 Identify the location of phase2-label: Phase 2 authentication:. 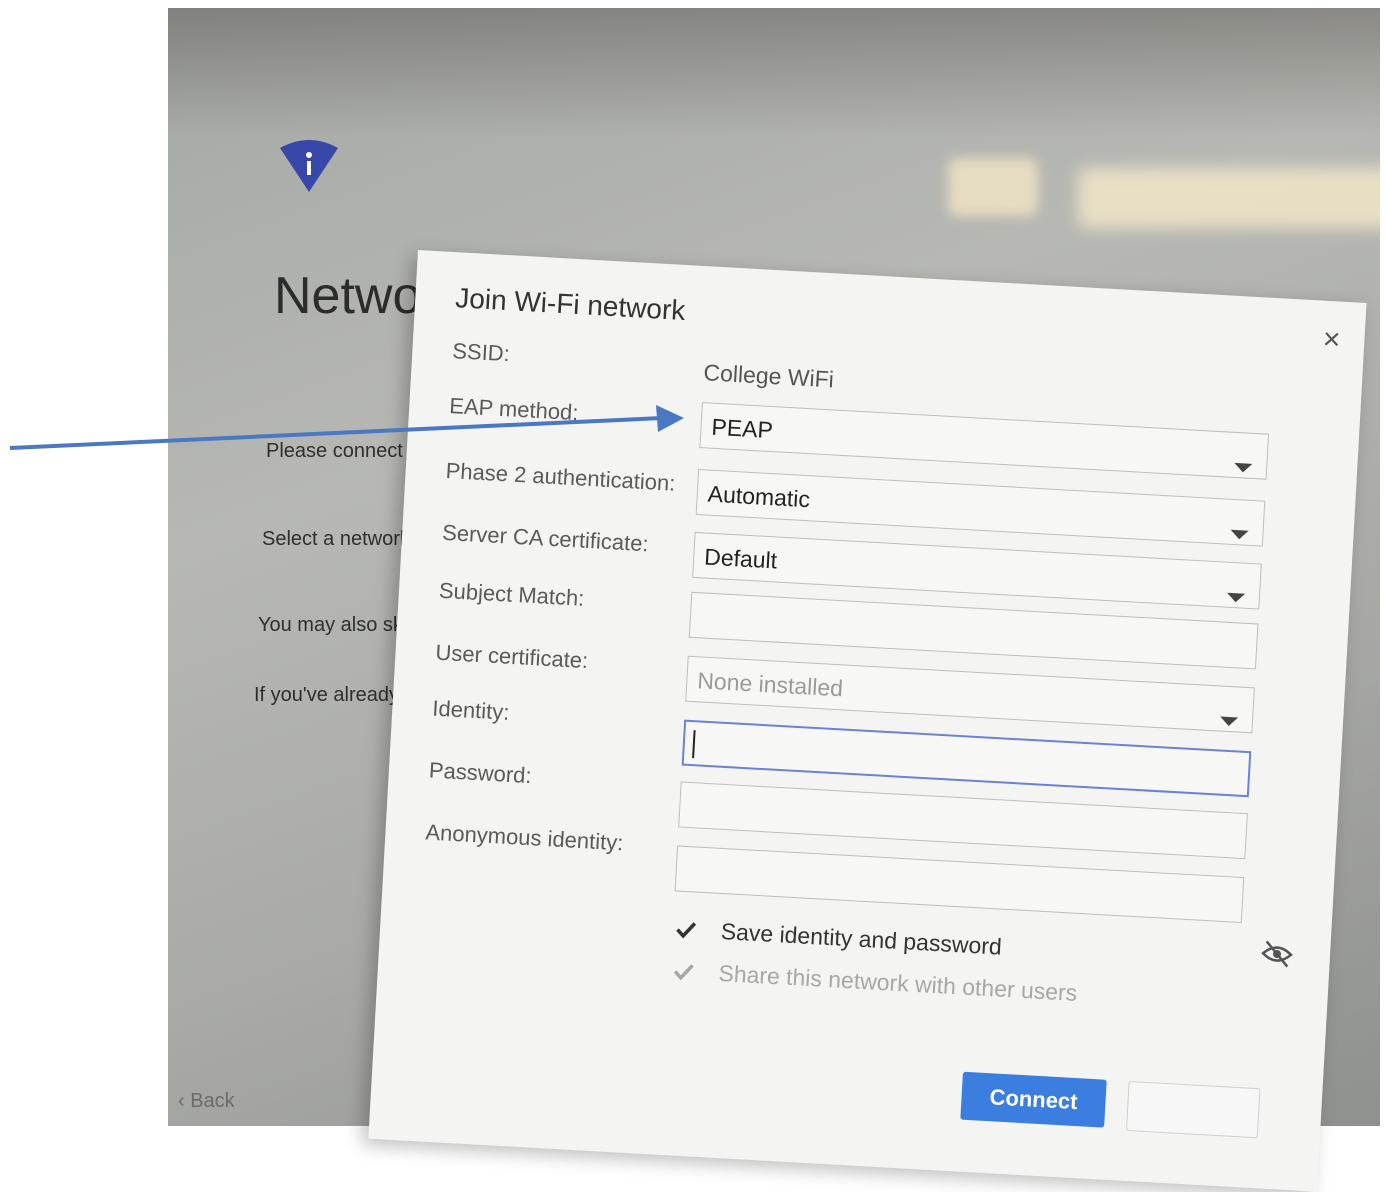
(561, 476).